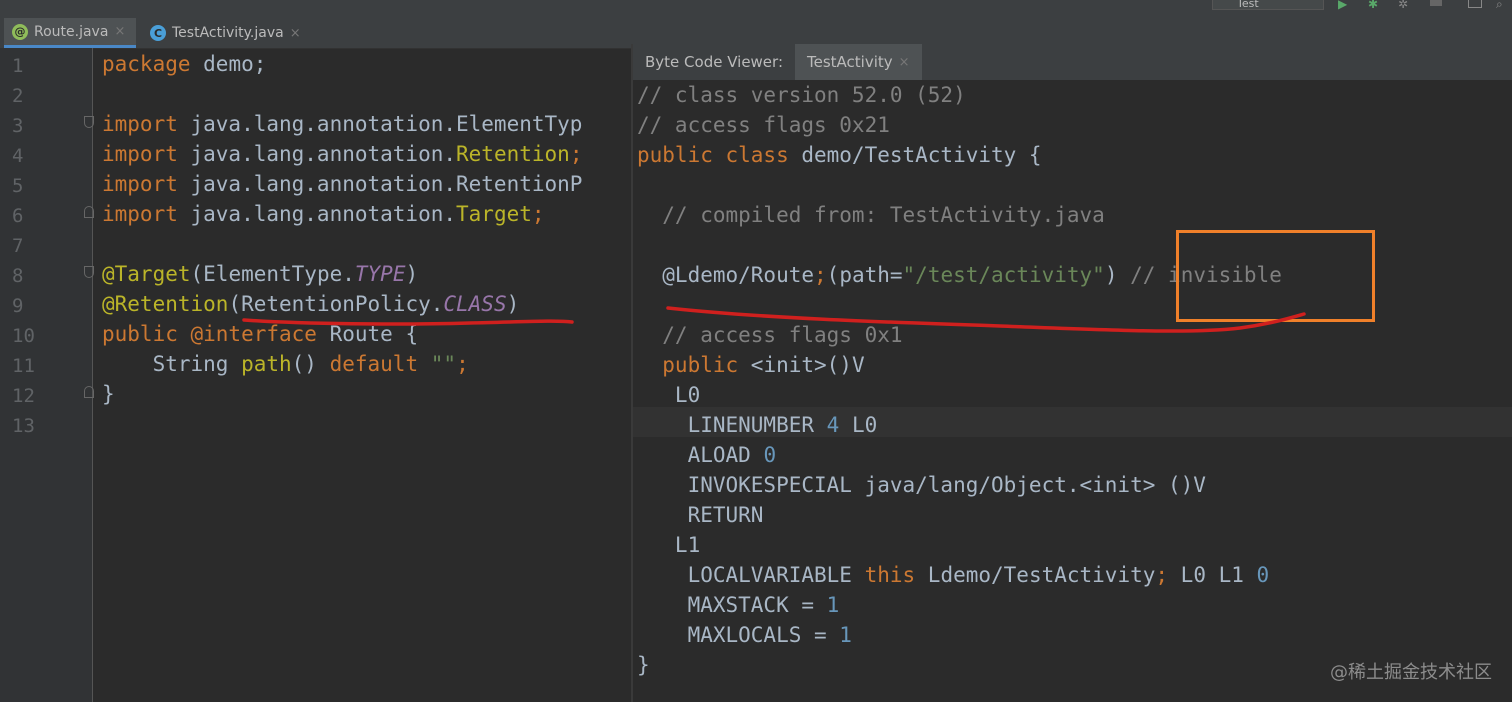 The image size is (1512, 702). Describe the element at coordinates (850, 62) in the screenshot. I see `tab-label: TestActivity` at that location.